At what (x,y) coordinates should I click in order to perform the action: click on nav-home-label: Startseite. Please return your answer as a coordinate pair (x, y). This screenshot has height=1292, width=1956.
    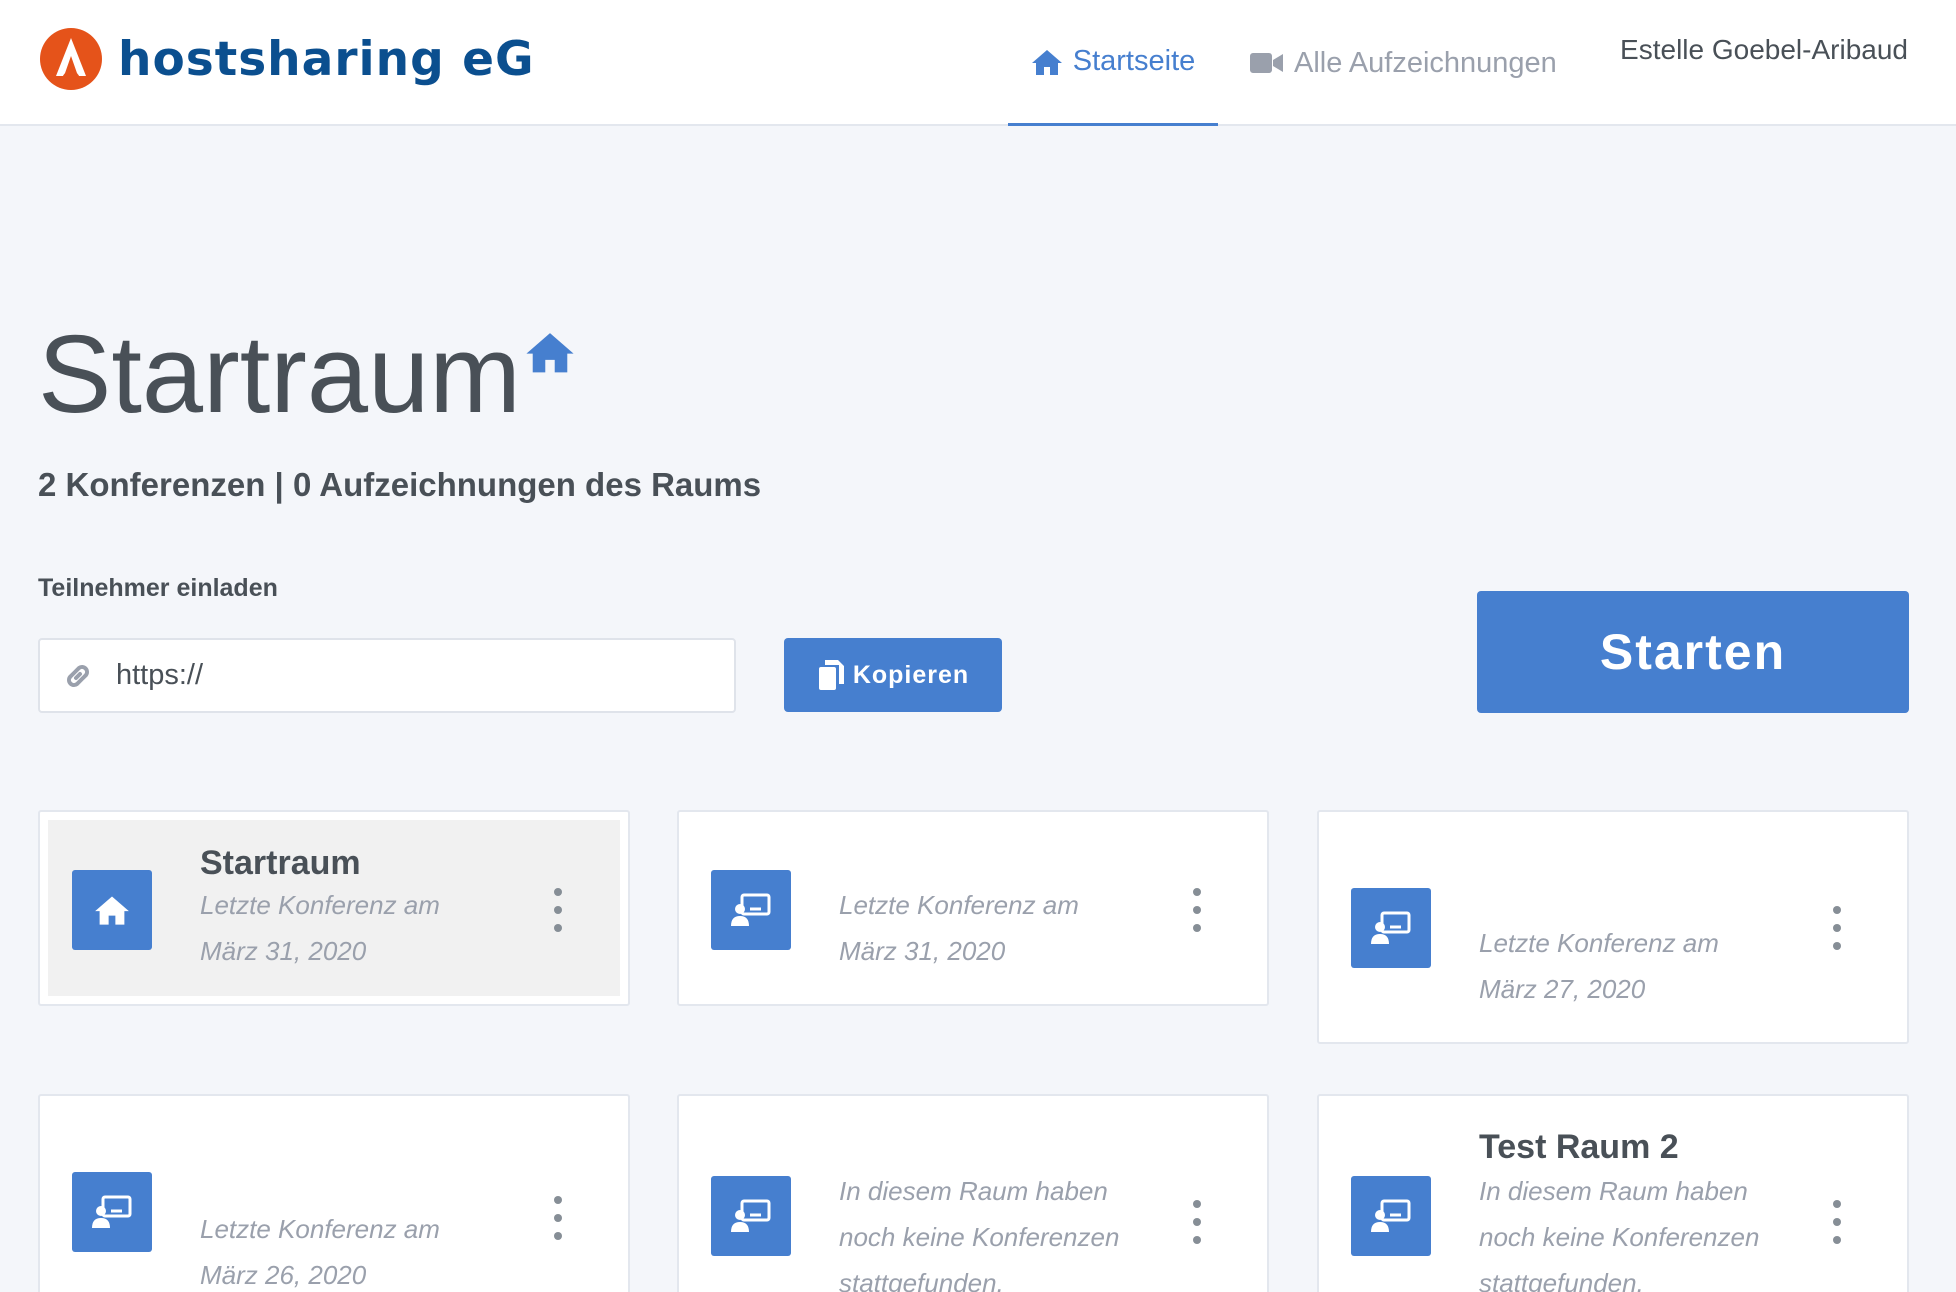
    Looking at the image, I should click on (1134, 61).